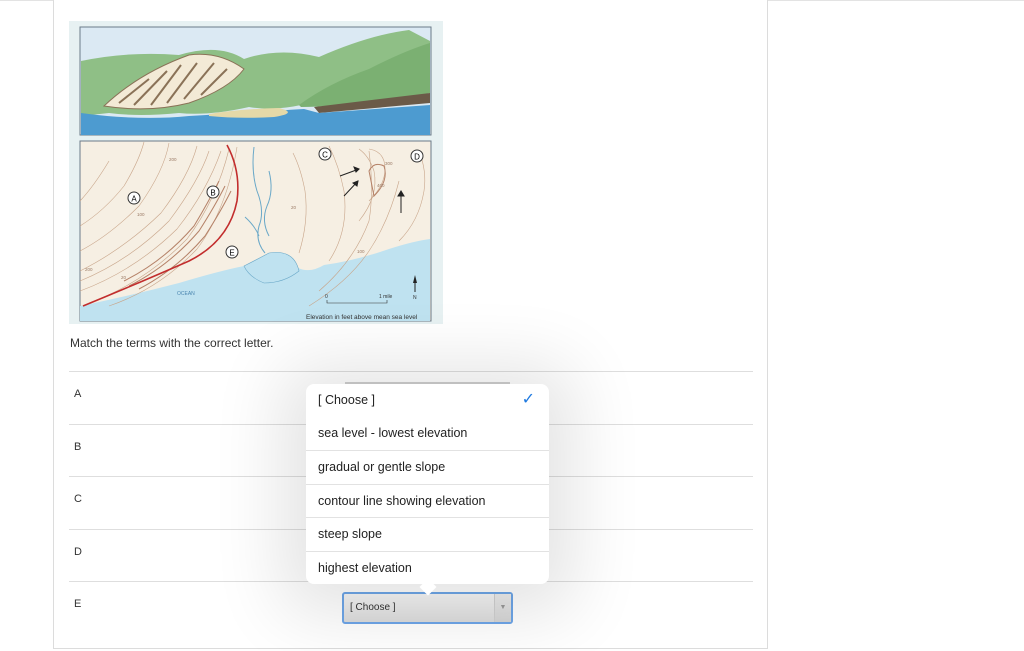 Image resolution: width=1024 pixels, height=651 pixels. What do you see at coordinates (325, 155) in the screenshot?
I see `label-c: C` at bounding box center [325, 155].